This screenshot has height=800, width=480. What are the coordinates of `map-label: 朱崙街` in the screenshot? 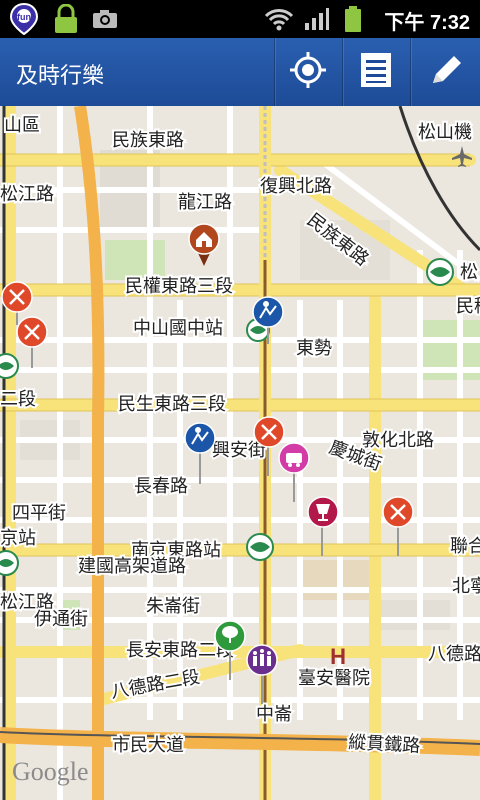 It's located at (173, 606).